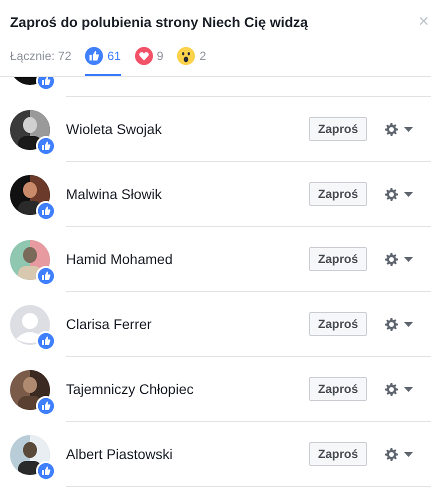 The height and width of the screenshot is (501, 439). Describe the element at coordinates (94, 56) in the screenshot. I see `like-icon` at that location.